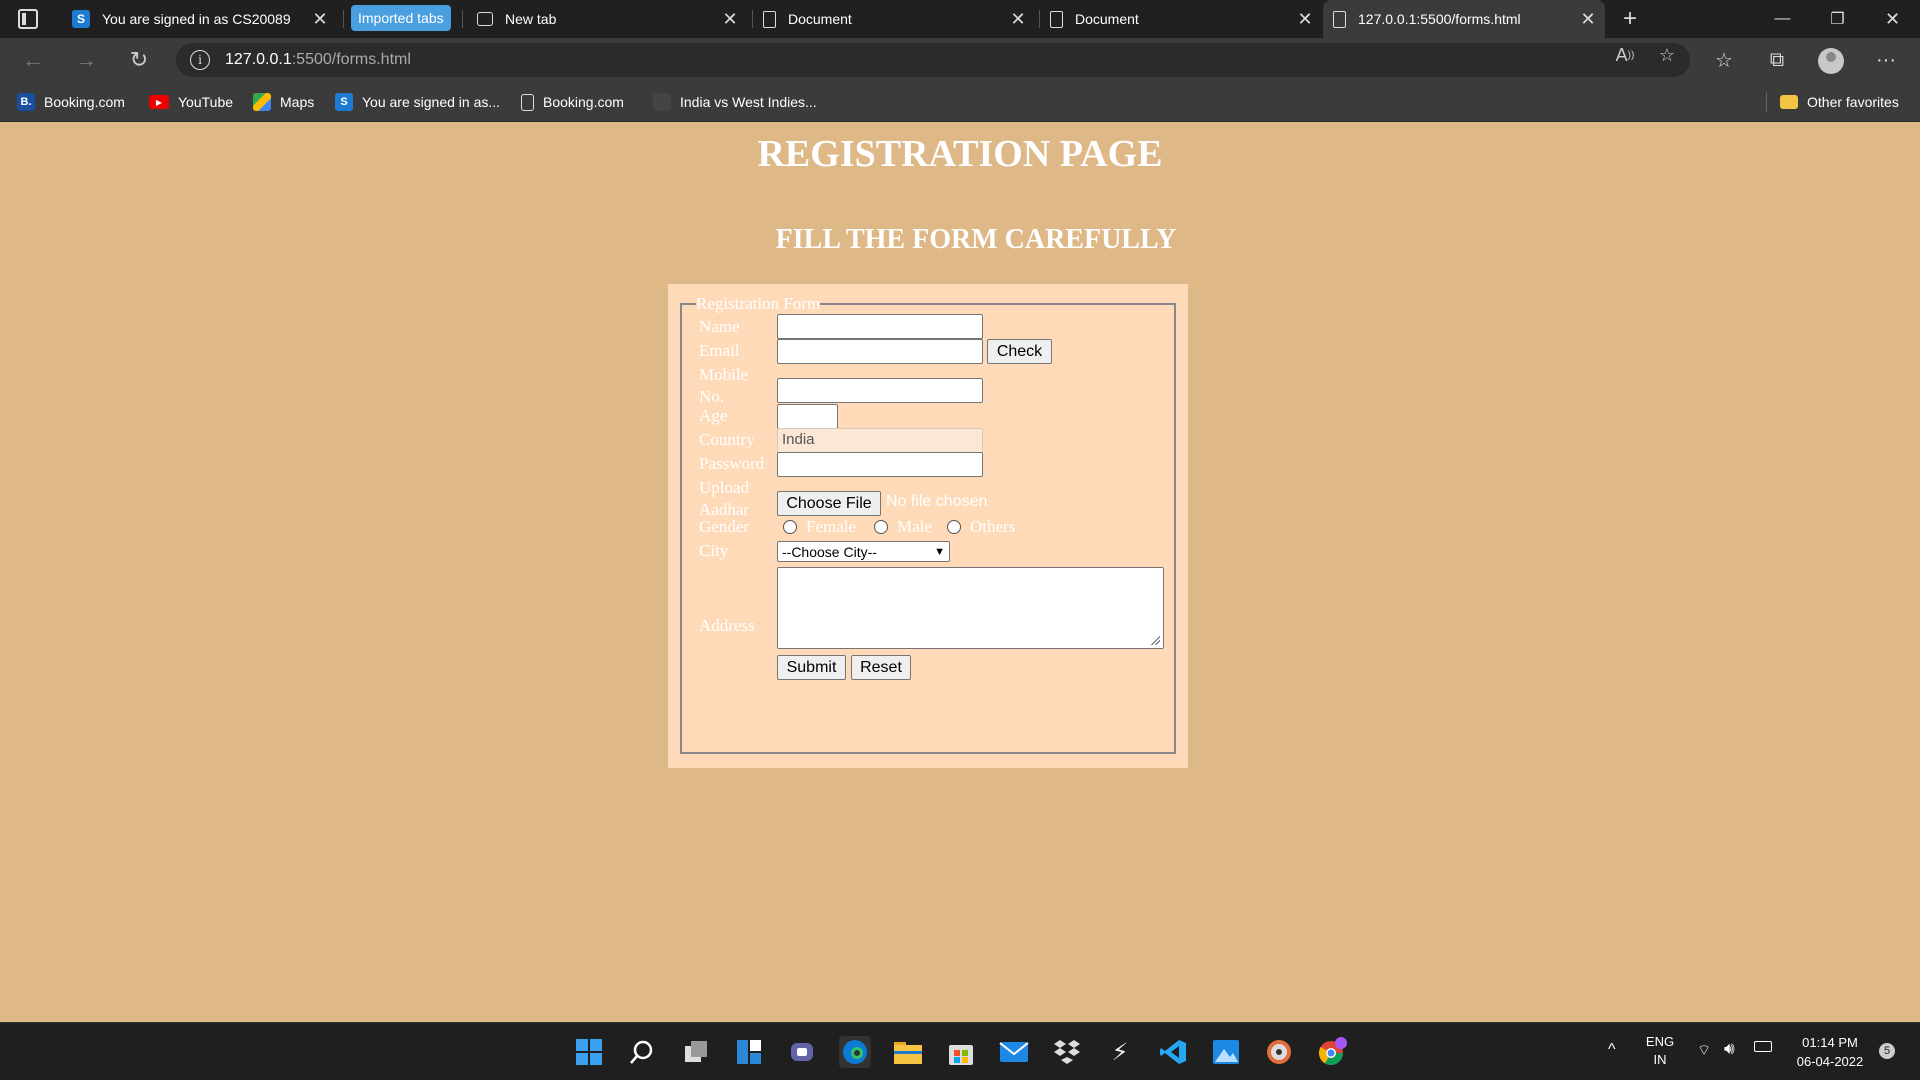 Image resolution: width=1920 pixels, height=1080 pixels. I want to click on widgets-icon, so click(749, 1052).